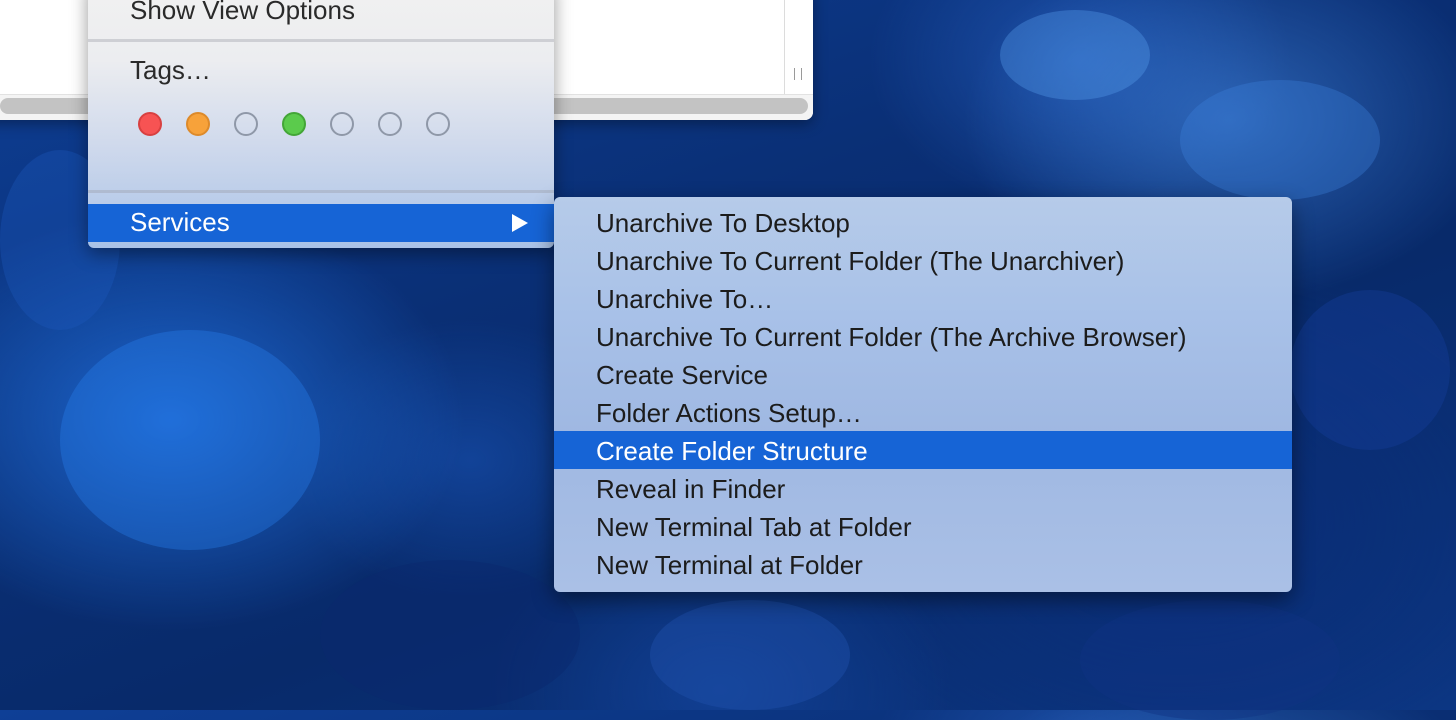  Describe the element at coordinates (520, 223) in the screenshot. I see `triangle-right-icon` at that location.